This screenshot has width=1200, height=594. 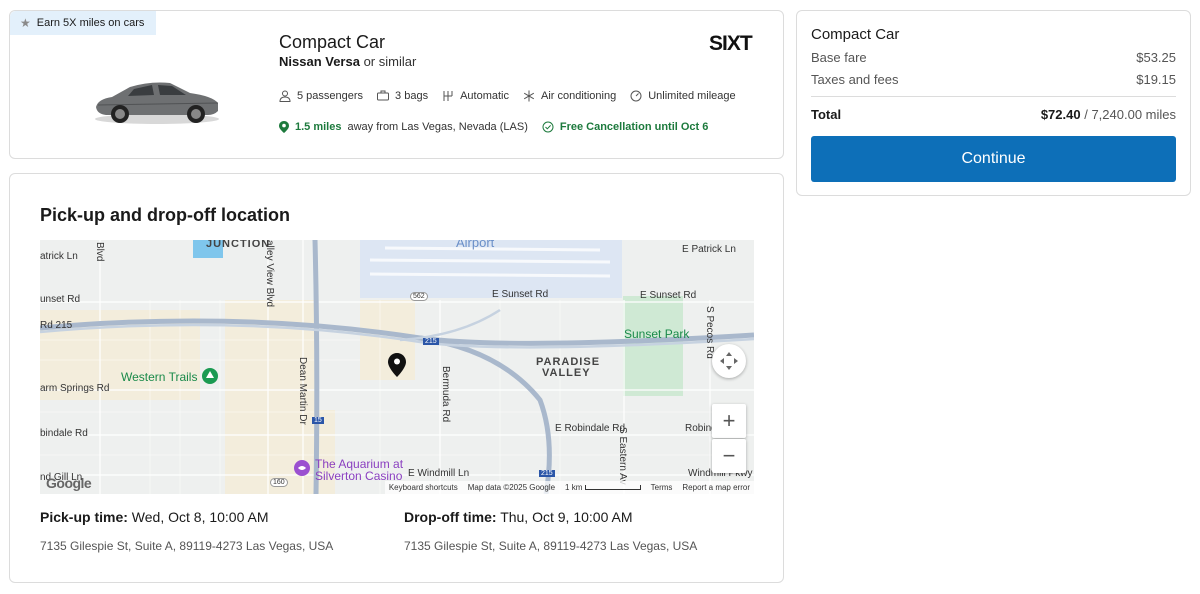 What do you see at coordinates (1156, 79) in the screenshot?
I see `taxes-value: $19.15` at bounding box center [1156, 79].